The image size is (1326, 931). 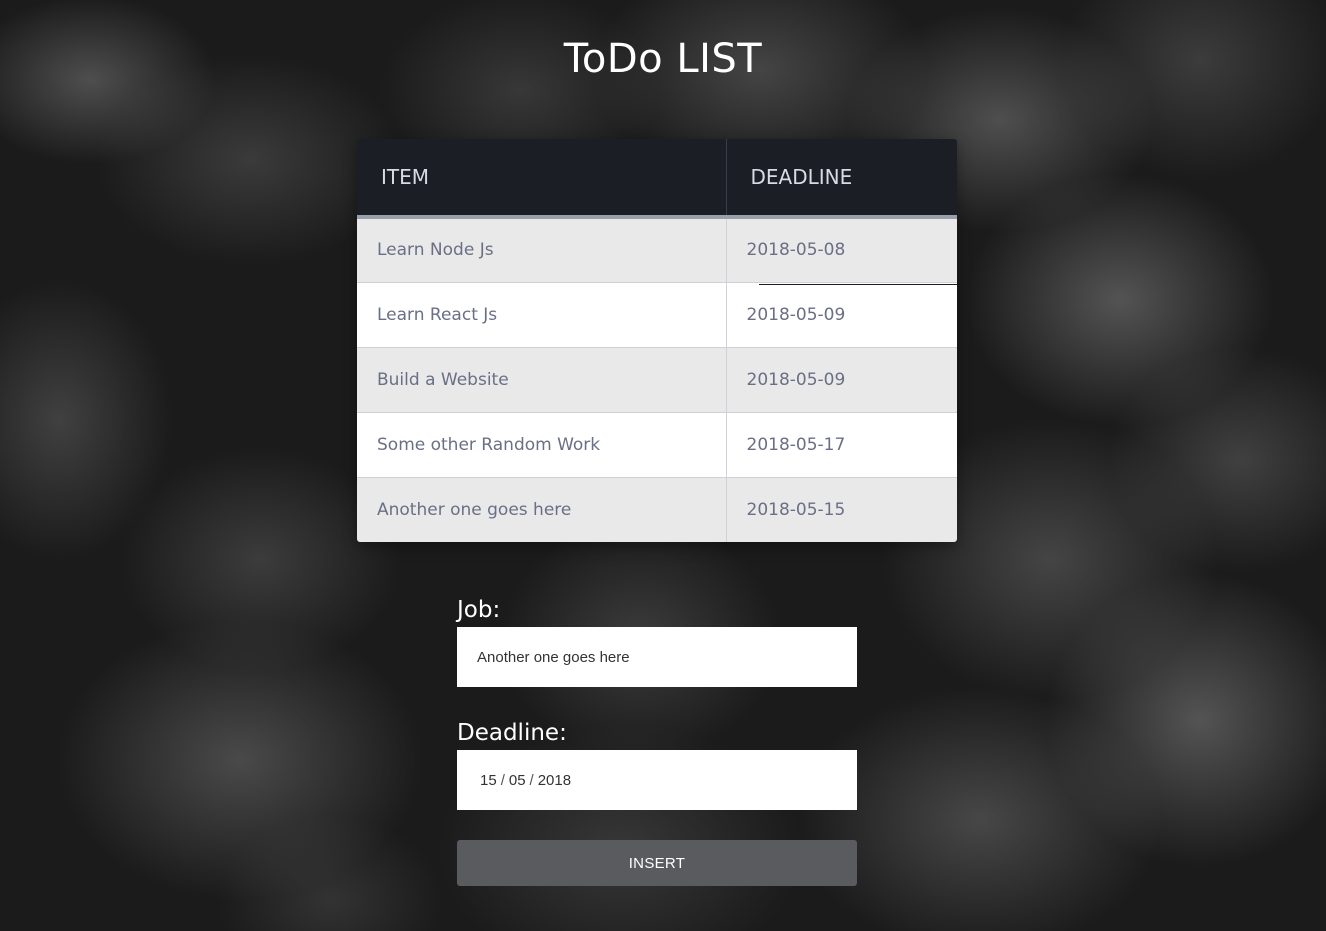 I want to click on deadline-cell: 2018-05-17, so click(x=841, y=445).